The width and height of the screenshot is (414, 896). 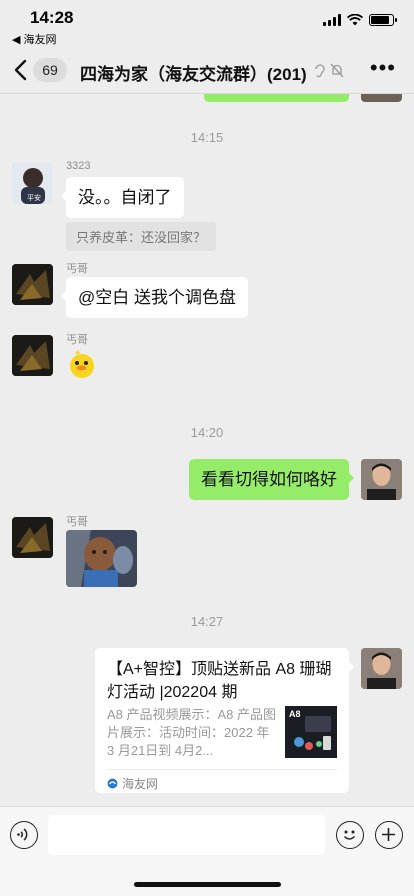 What do you see at coordinates (329, 70) in the screenshot?
I see `header-status-icons` at bounding box center [329, 70].